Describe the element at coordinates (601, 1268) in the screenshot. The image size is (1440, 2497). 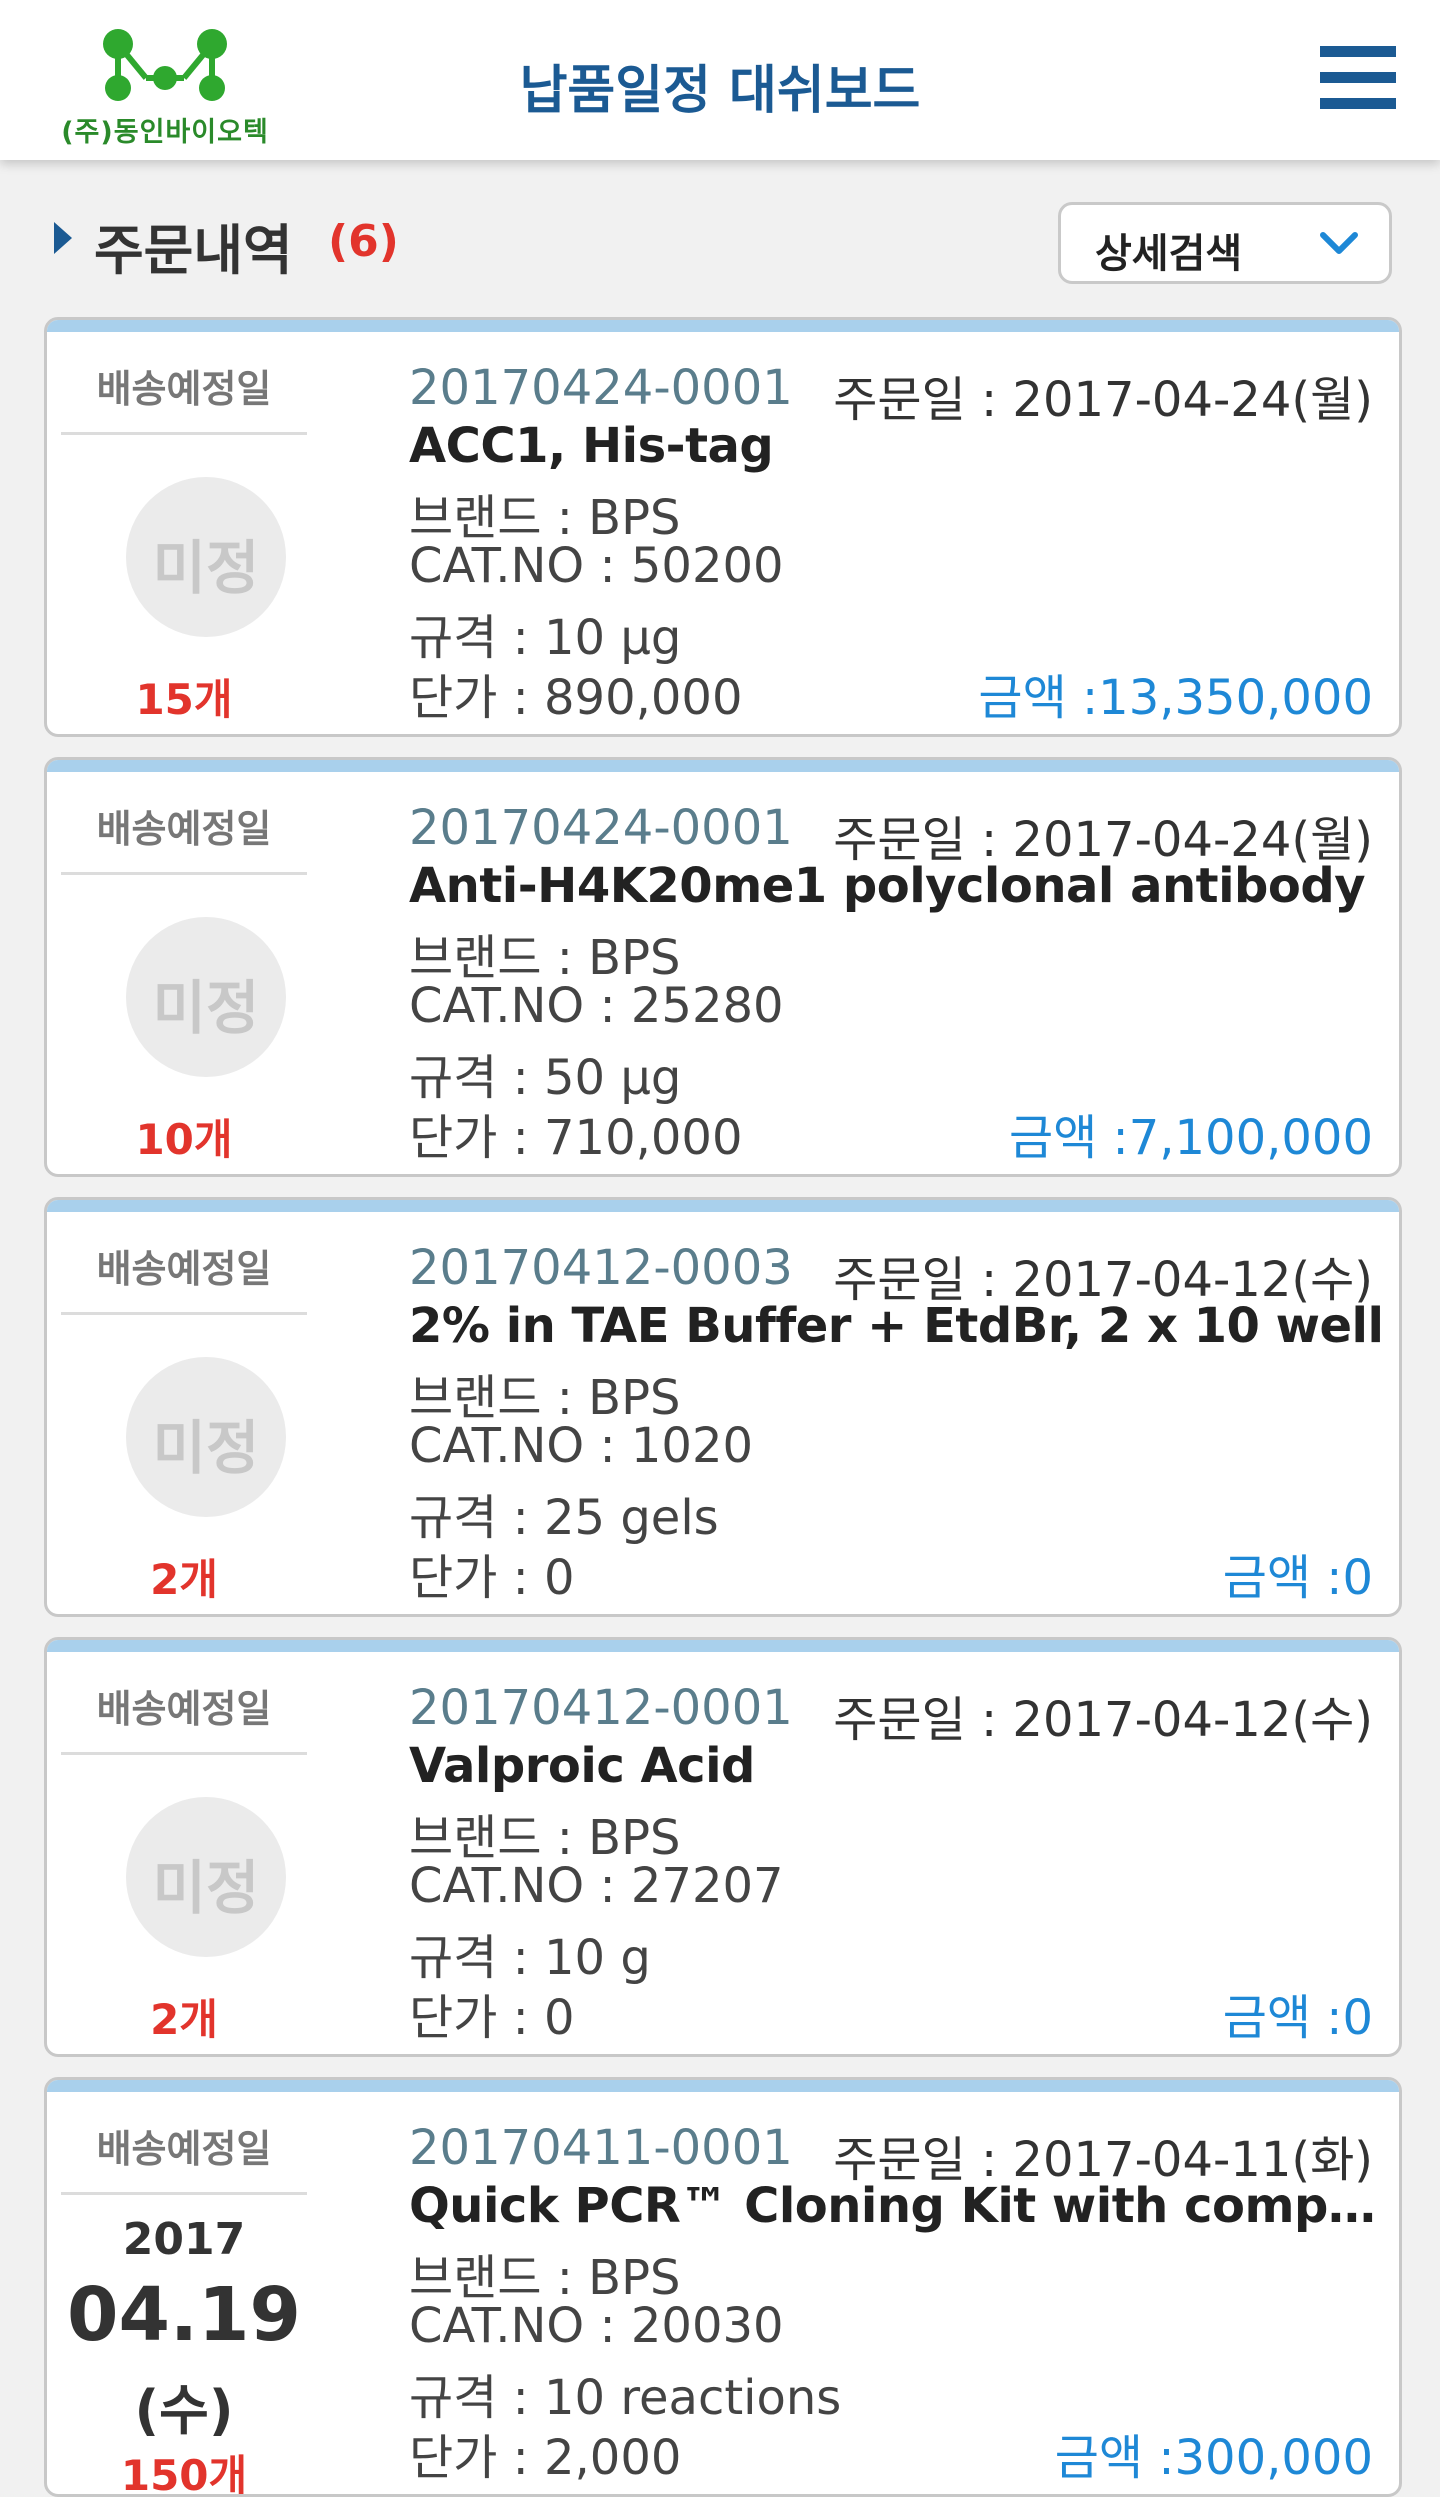
I see `order-number: 20170412-0003` at that location.